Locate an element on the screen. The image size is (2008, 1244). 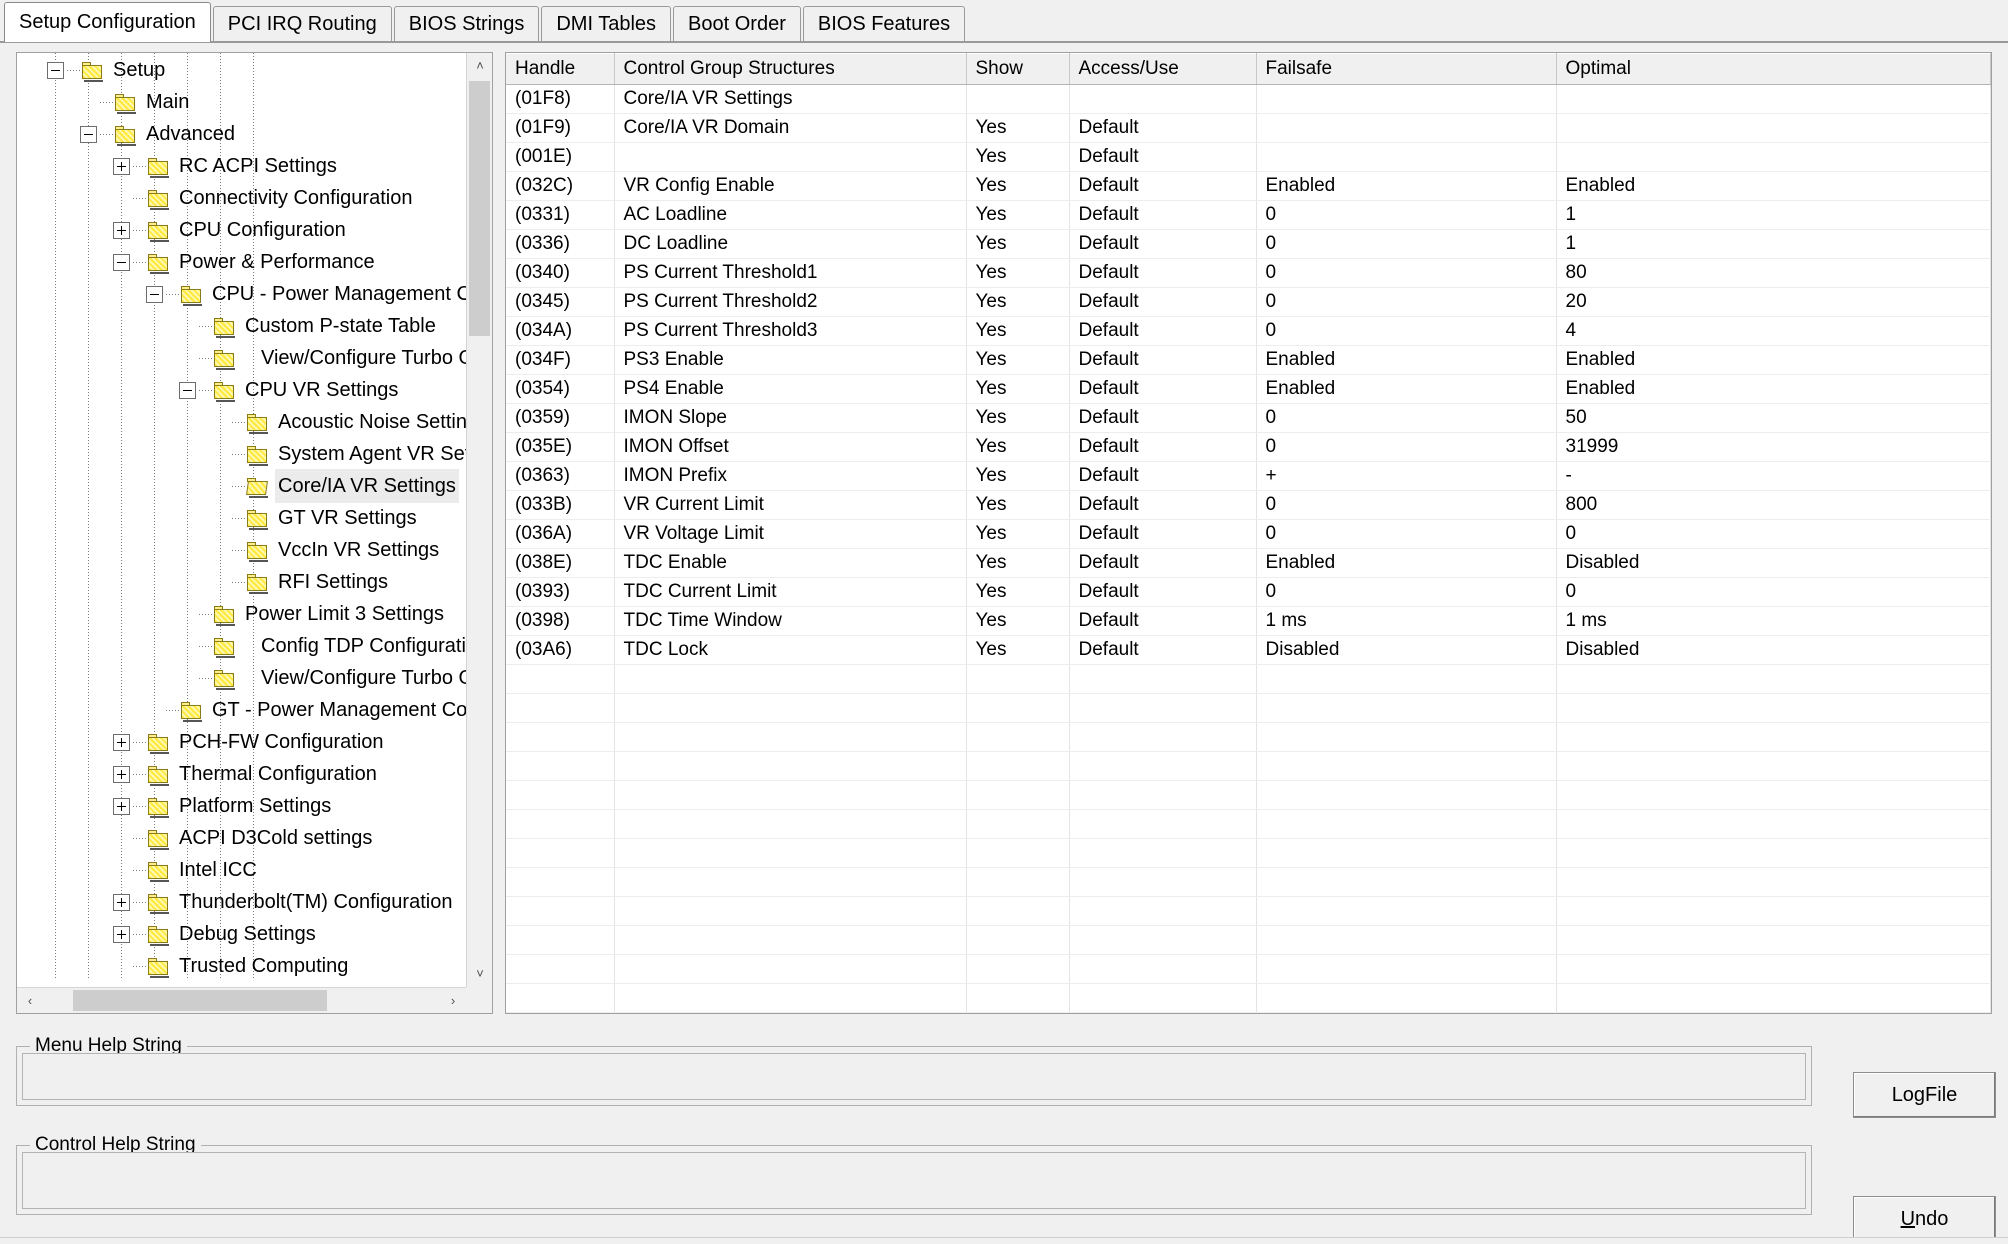
cell-handle: (0359) is located at coordinates (560, 418).